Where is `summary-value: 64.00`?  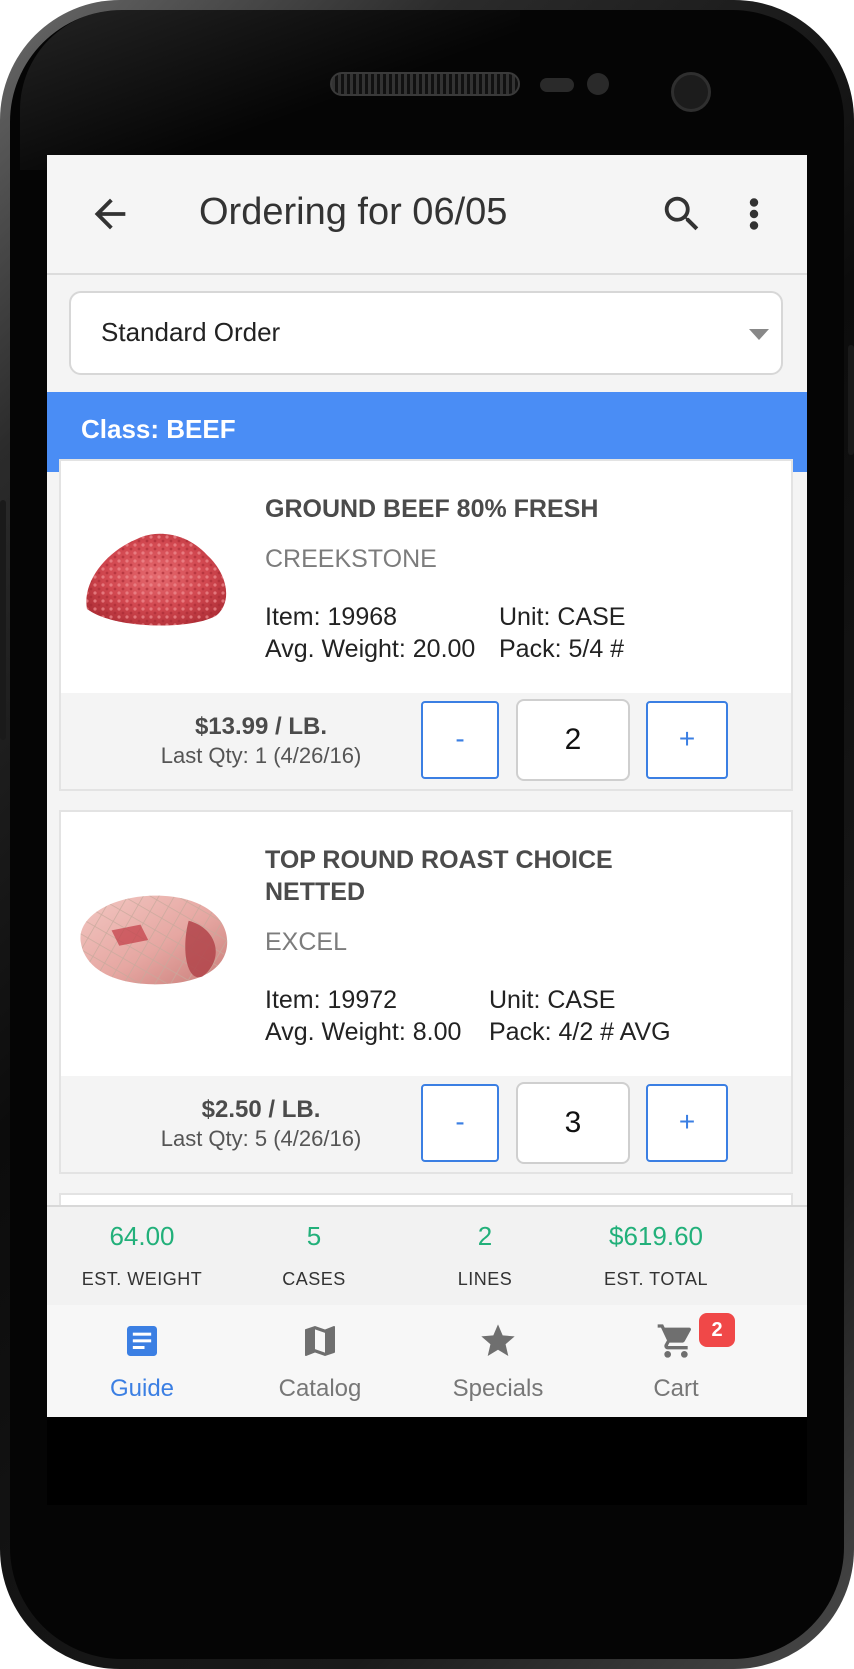
summary-value: 64.00 is located at coordinates (142, 1236).